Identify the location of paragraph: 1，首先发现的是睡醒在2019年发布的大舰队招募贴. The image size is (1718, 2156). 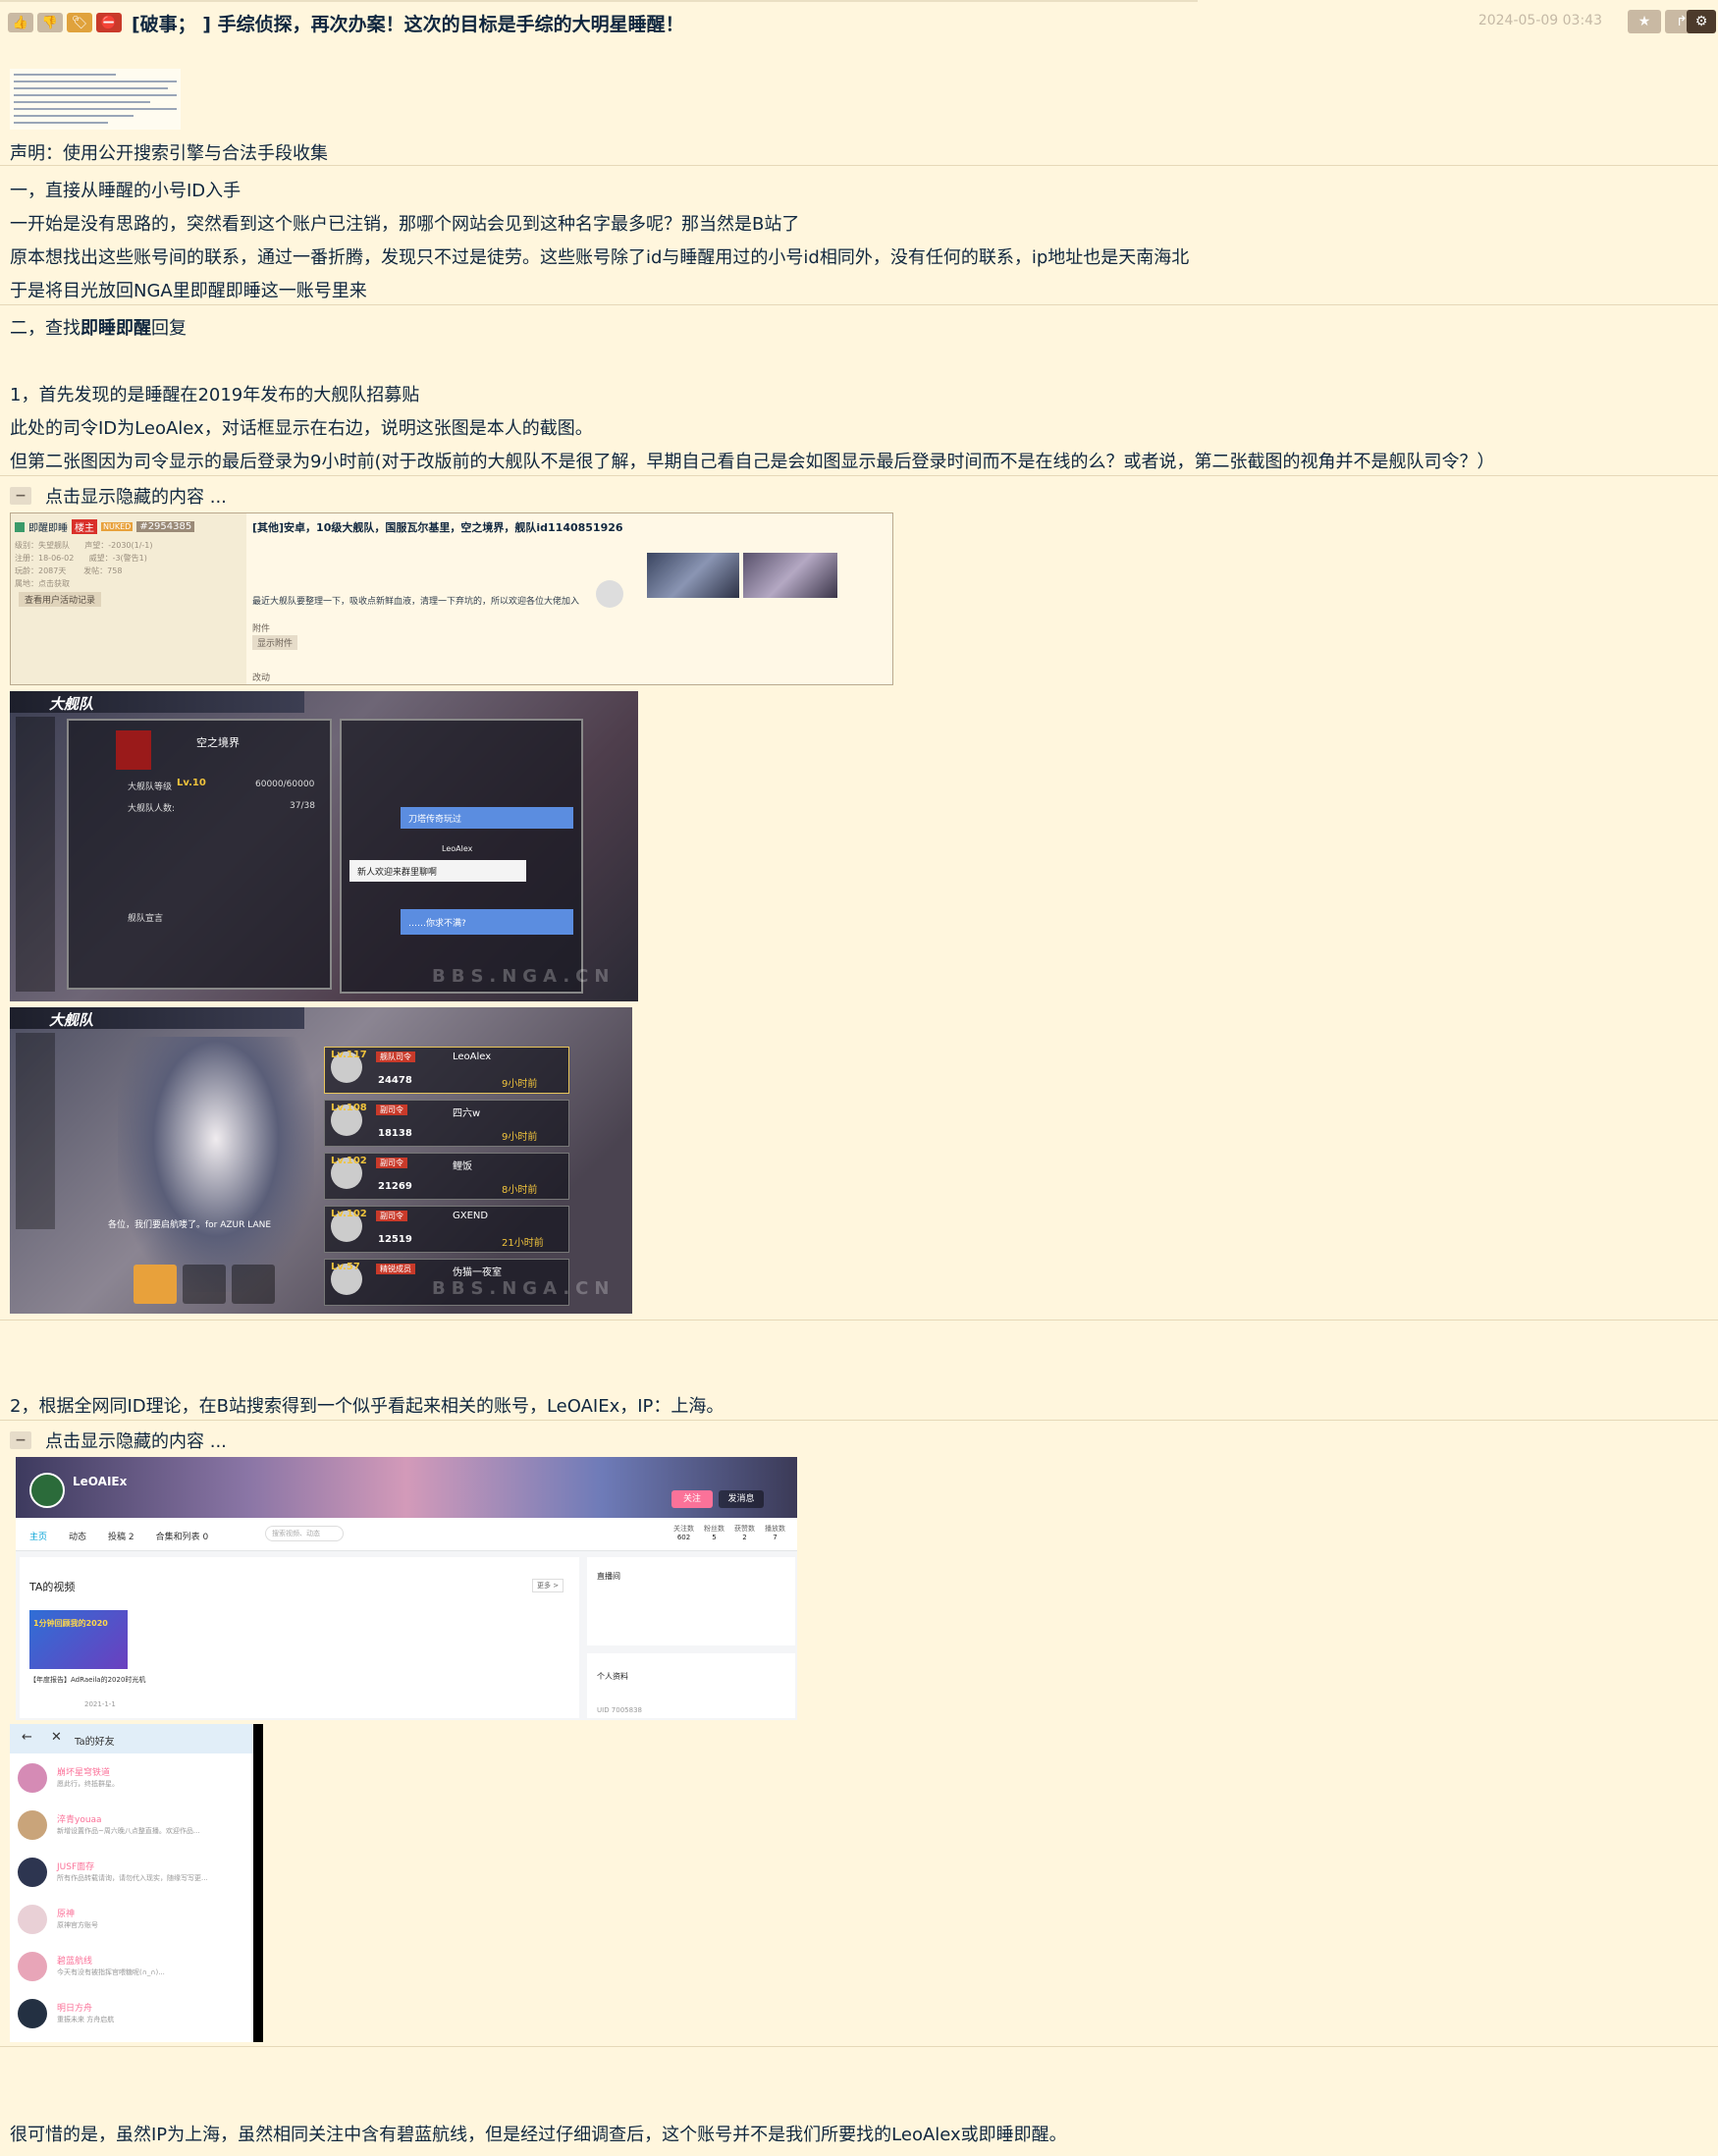
(215, 395).